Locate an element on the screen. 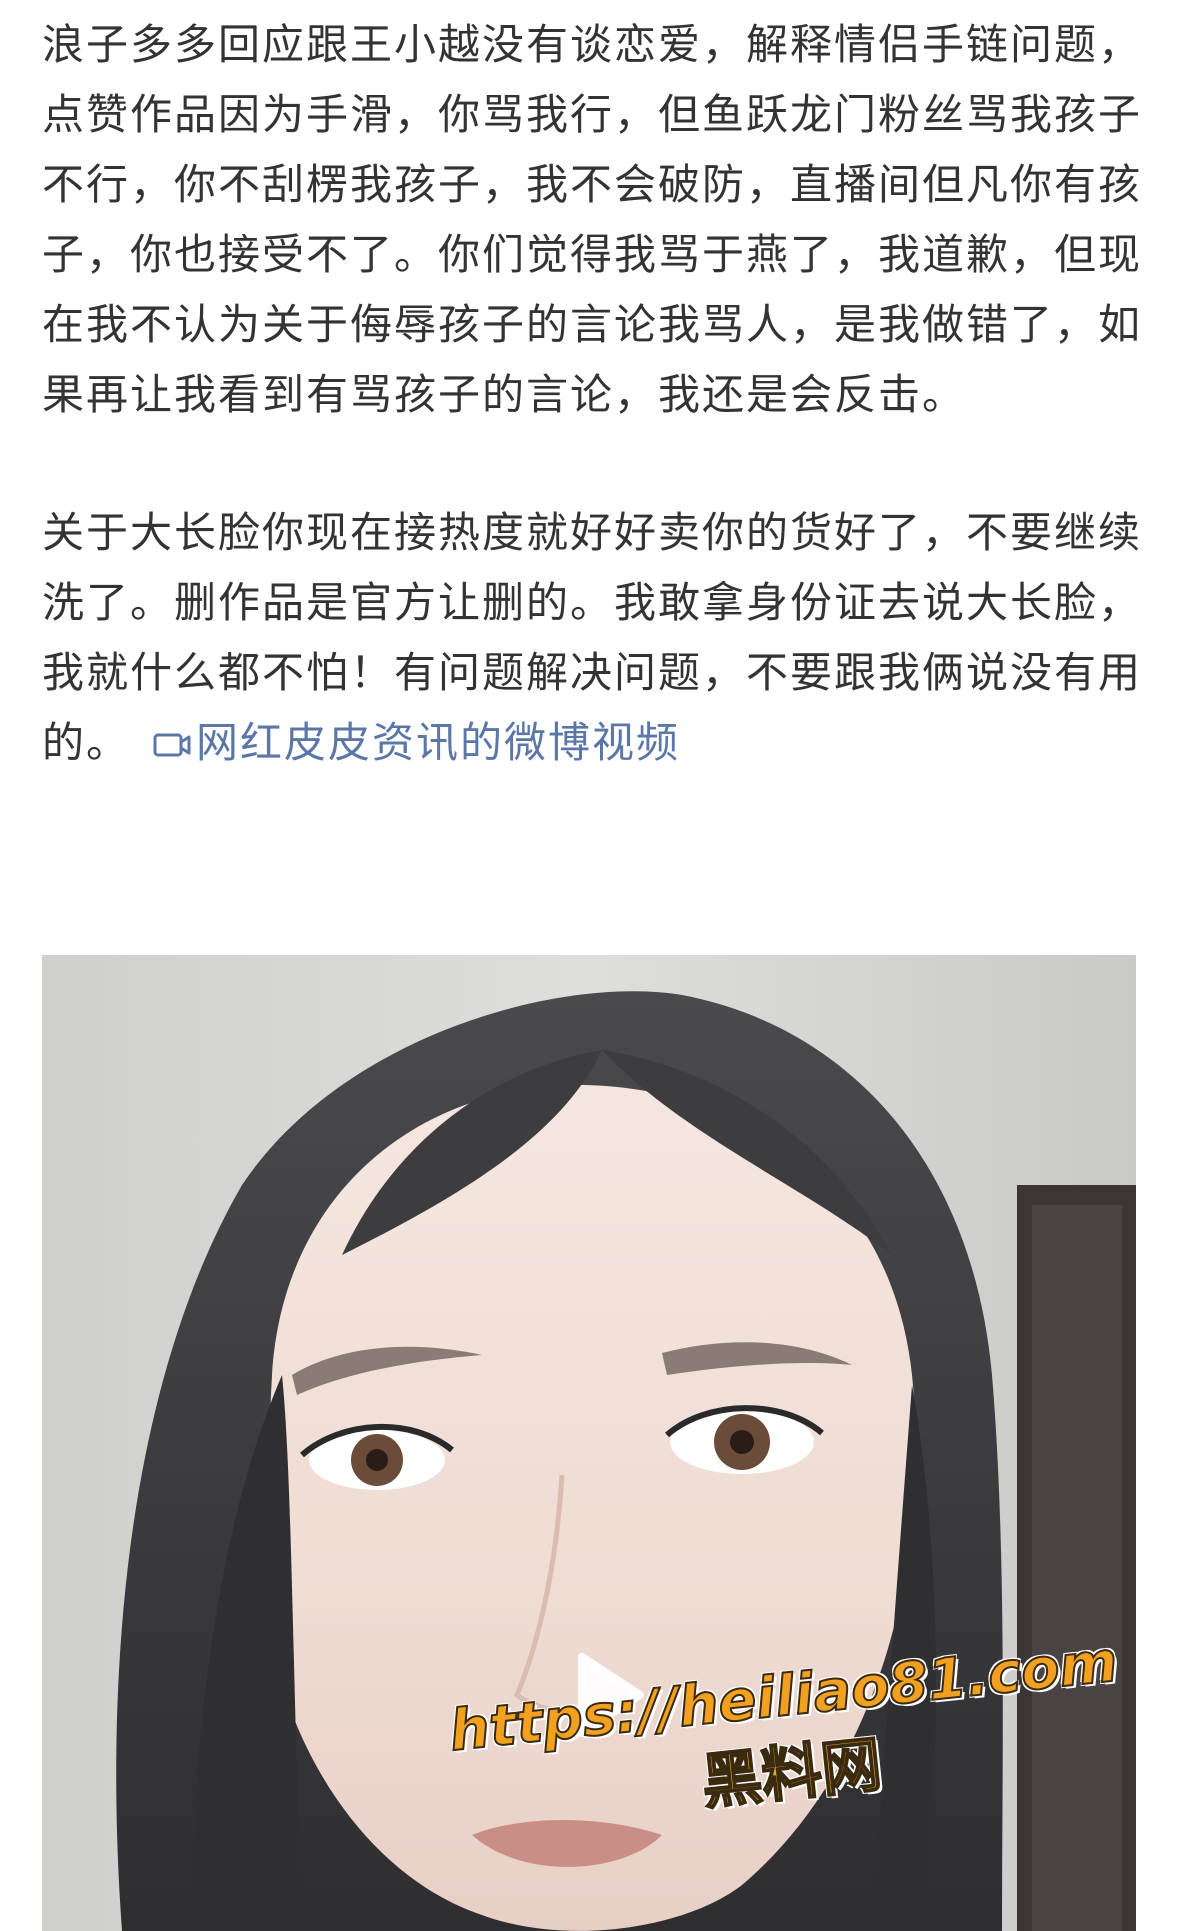  weibo-video-link: 网红皮皮资讯的微博视频 is located at coordinates (416, 742).